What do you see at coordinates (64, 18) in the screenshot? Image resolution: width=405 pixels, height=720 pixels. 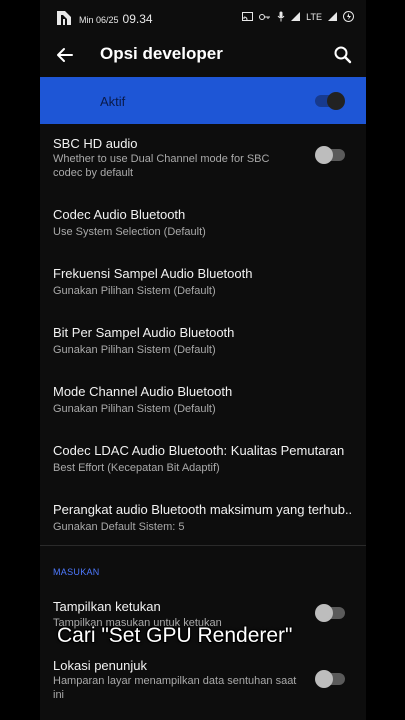 I see `app-logo-icon` at bounding box center [64, 18].